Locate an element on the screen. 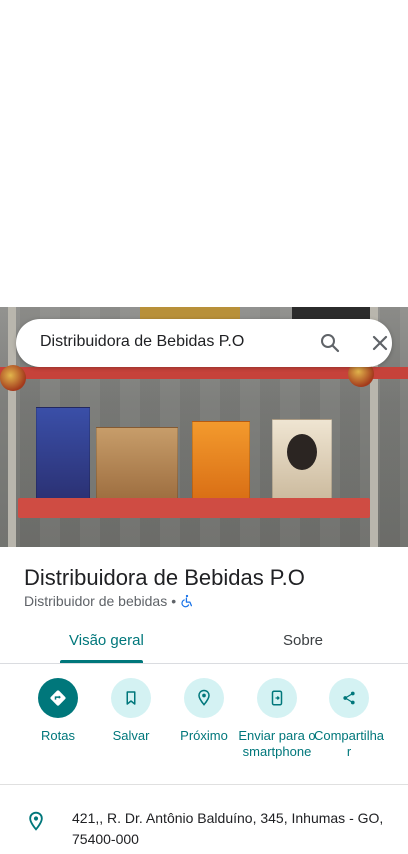 The width and height of the screenshot is (408, 854). search-icon is located at coordinates (330, 343).